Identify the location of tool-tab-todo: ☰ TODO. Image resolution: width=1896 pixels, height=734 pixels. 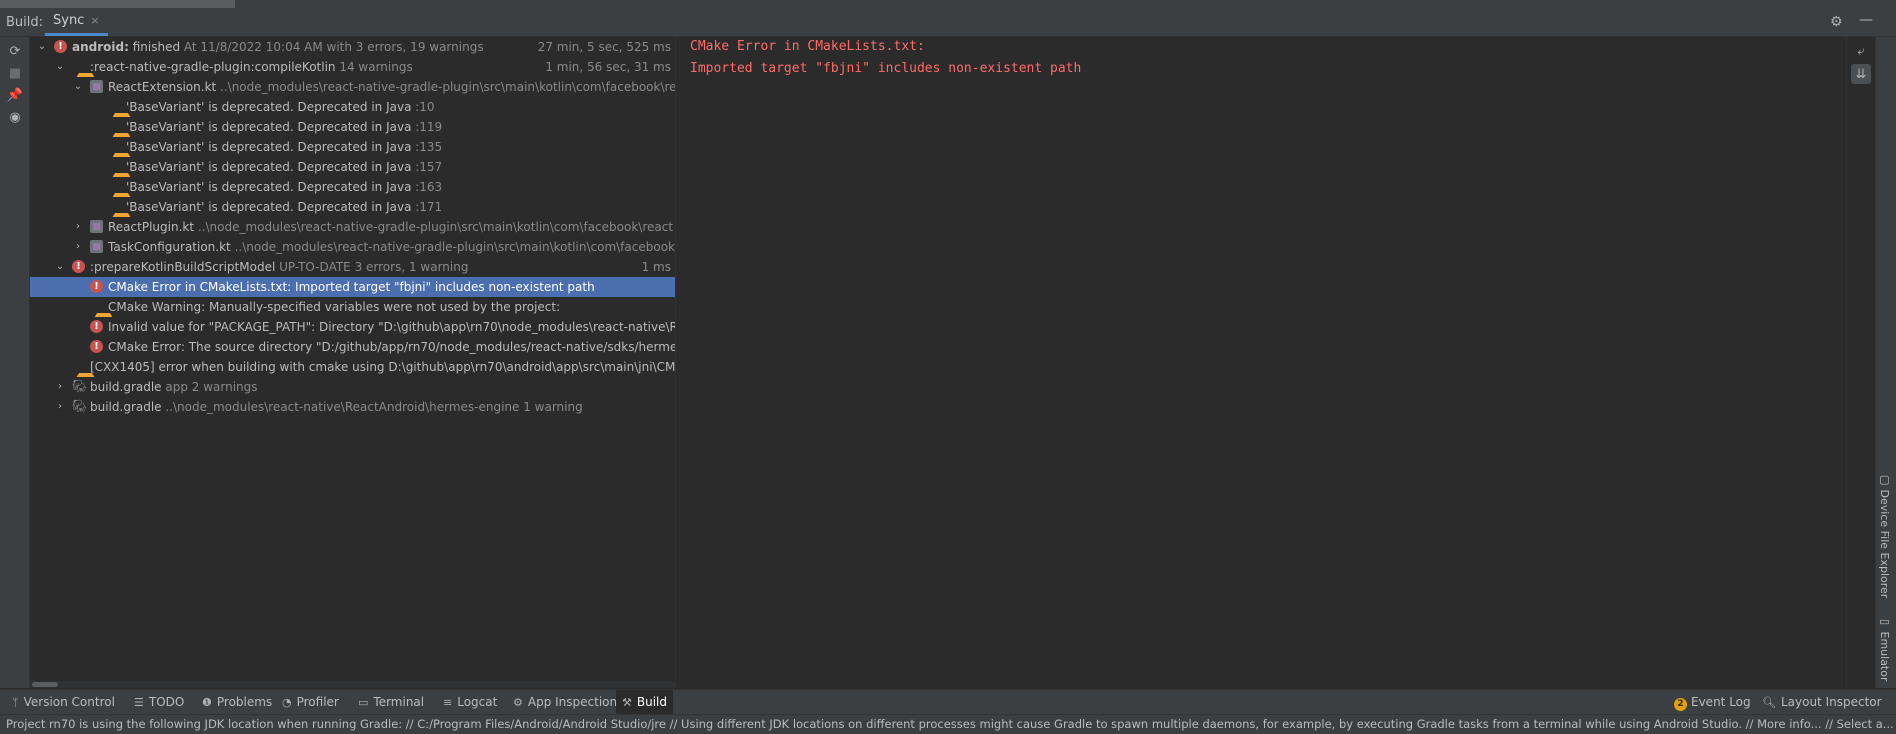
(159, 702).